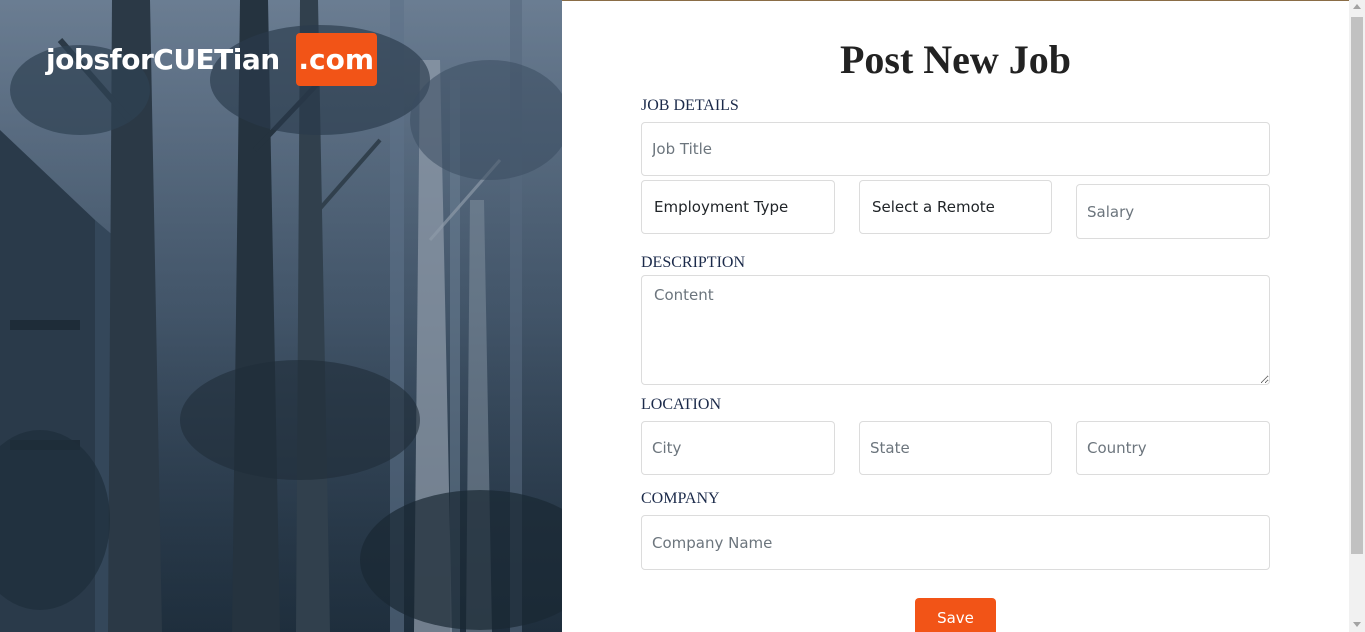  Describe the element at coordinates (721, 207) in the screenshot. I see `employment-type-selected-value: Employment Type` at that location.